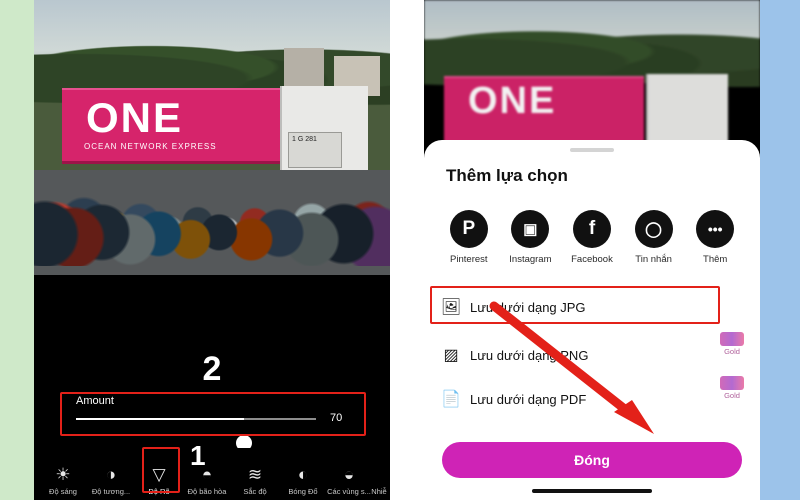 Image resolution: width=800 pixels, height=500 pixels. Describe the element at coordinates (303, 491) in the screenshot. I see `tool-label: Bóng Đổ` at that location.